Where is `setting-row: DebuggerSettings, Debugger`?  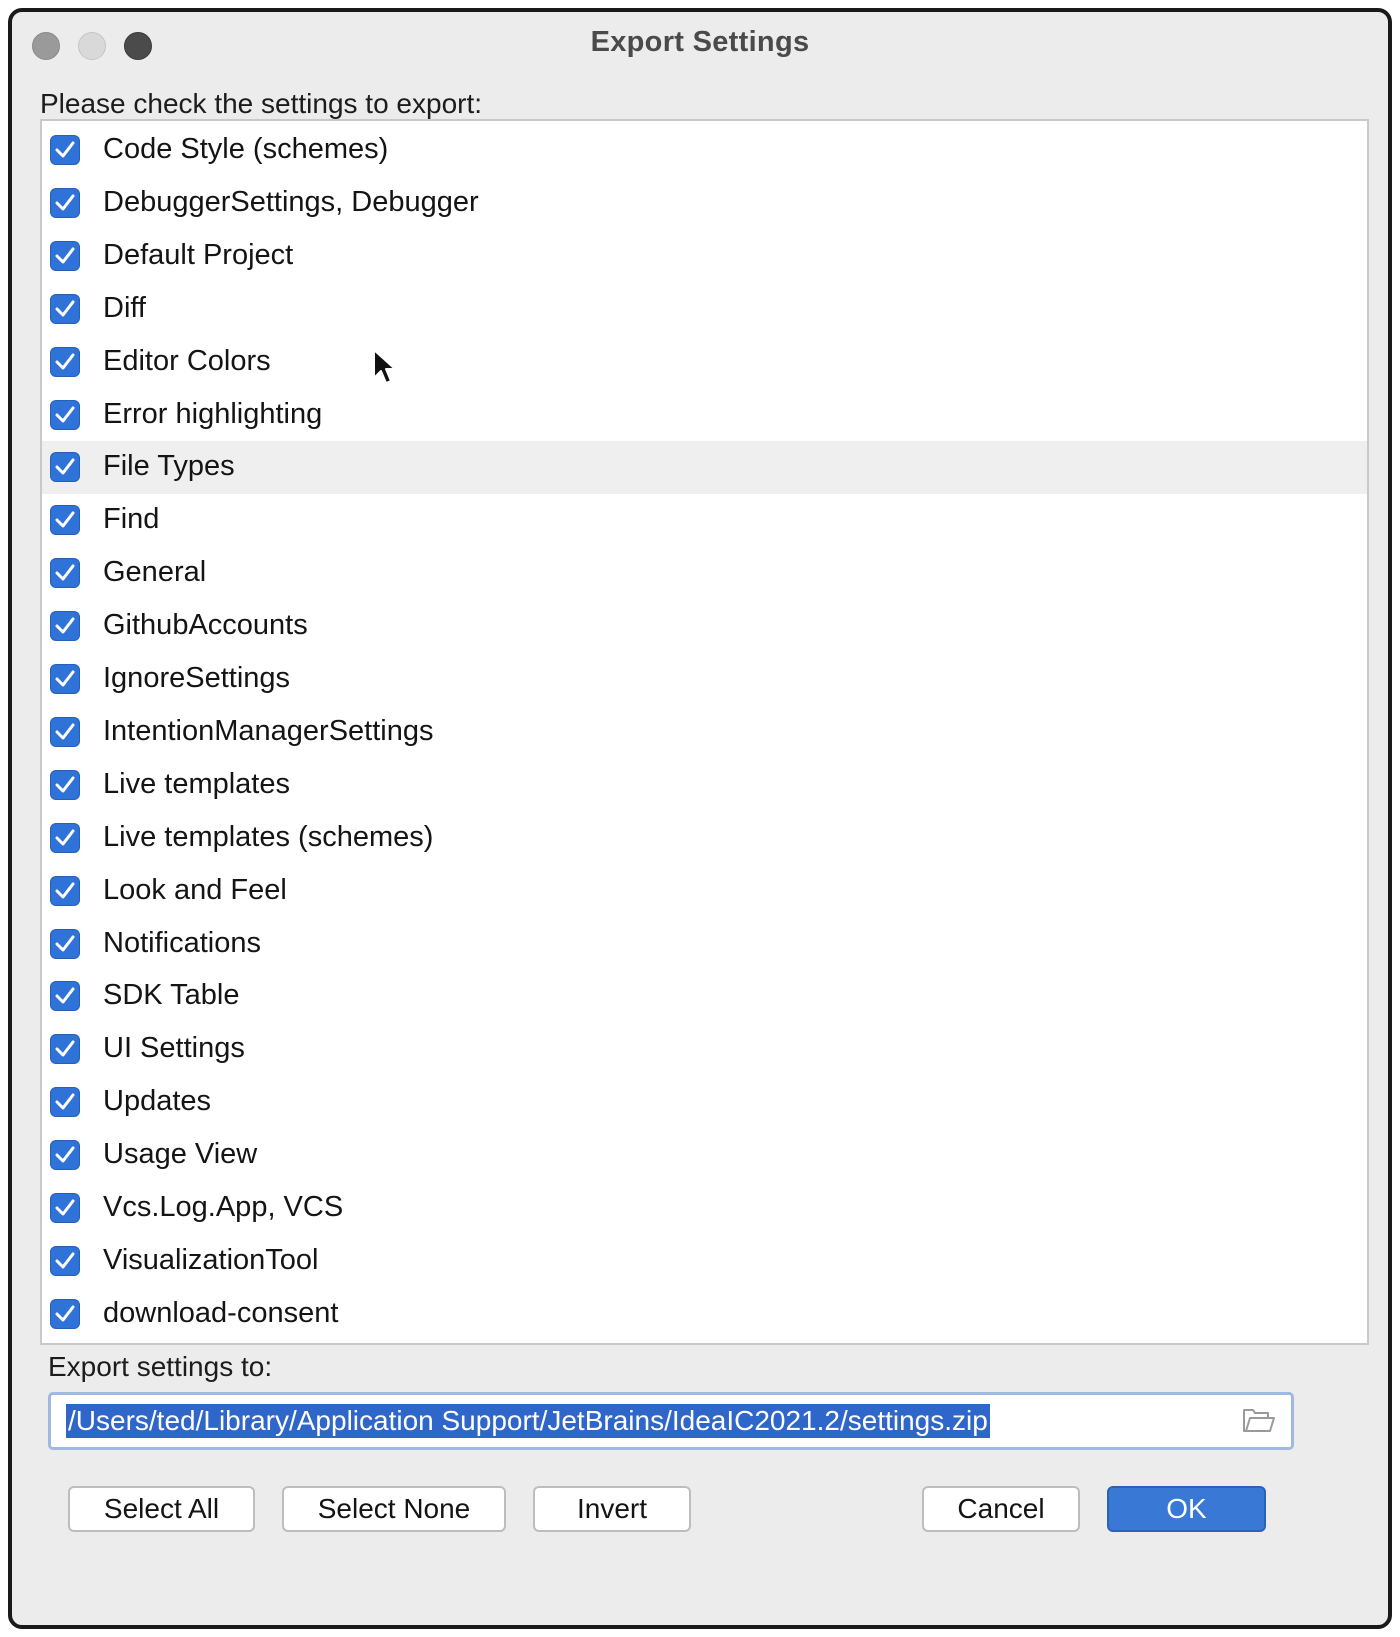
setting-row: DebuggerSettings, Debugger is located at coordinates (704, 203).